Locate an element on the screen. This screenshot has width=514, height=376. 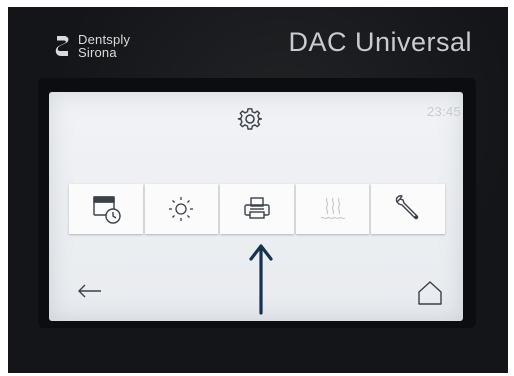
service-button is located at coordinates (408, 209).